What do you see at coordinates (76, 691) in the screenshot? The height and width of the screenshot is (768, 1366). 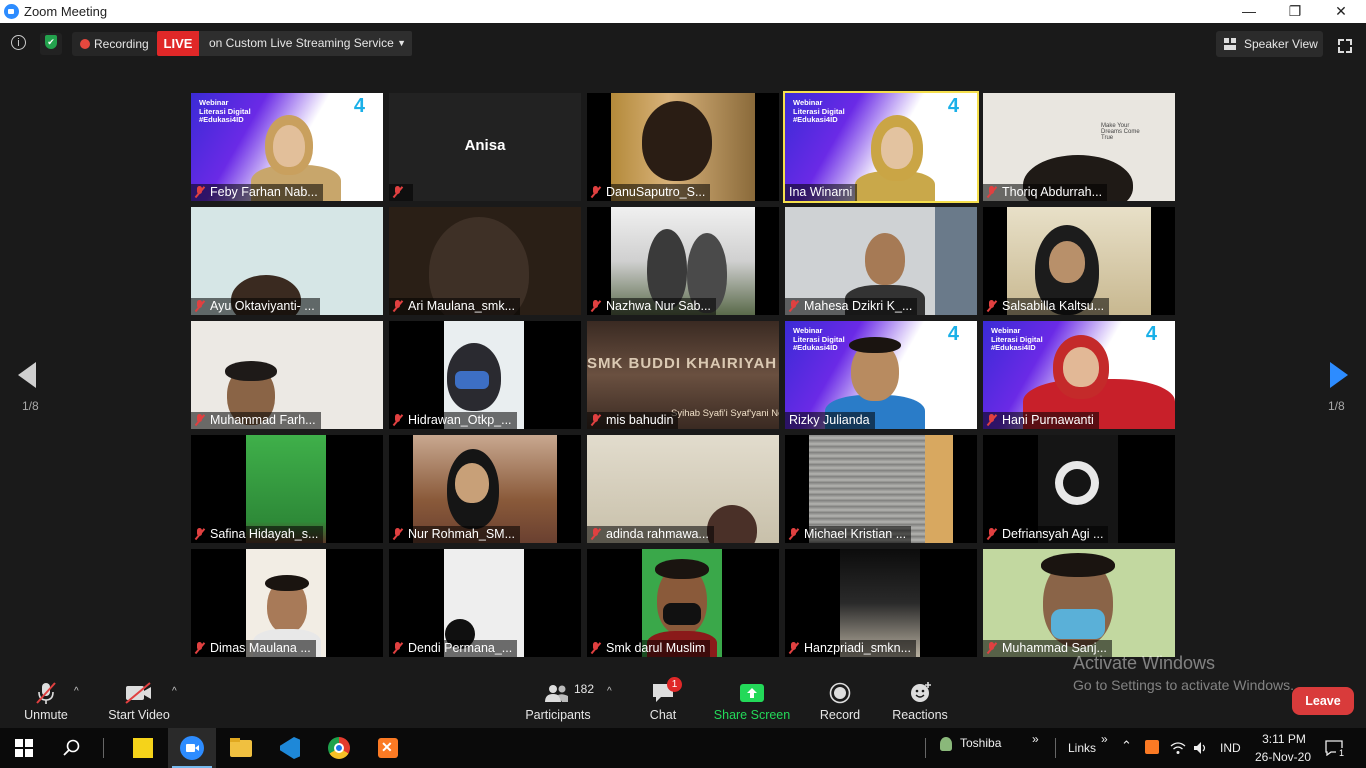 I see `audio-options-caret-icon: ^` at bounding box center [76, 691].